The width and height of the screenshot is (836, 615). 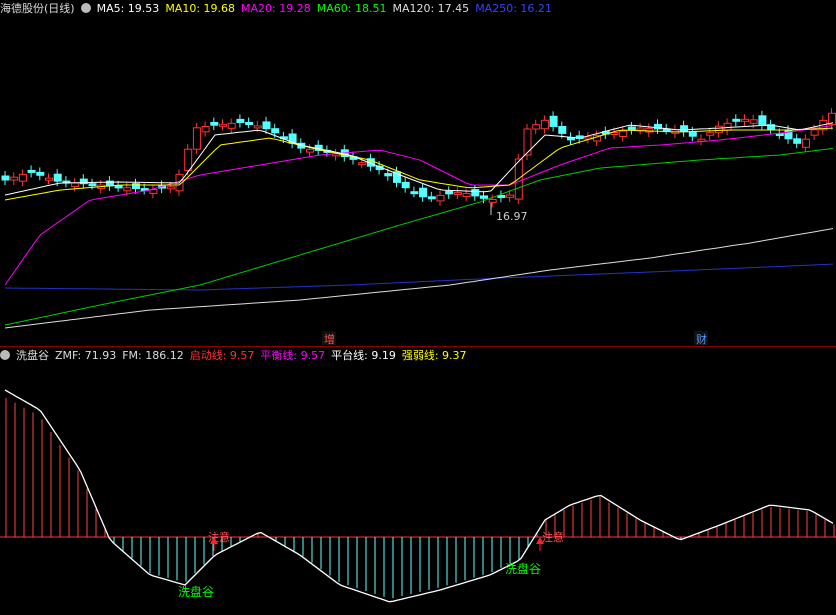 I want to click on valley-label-1: 洗盘谷, so click(x=196, y=591).